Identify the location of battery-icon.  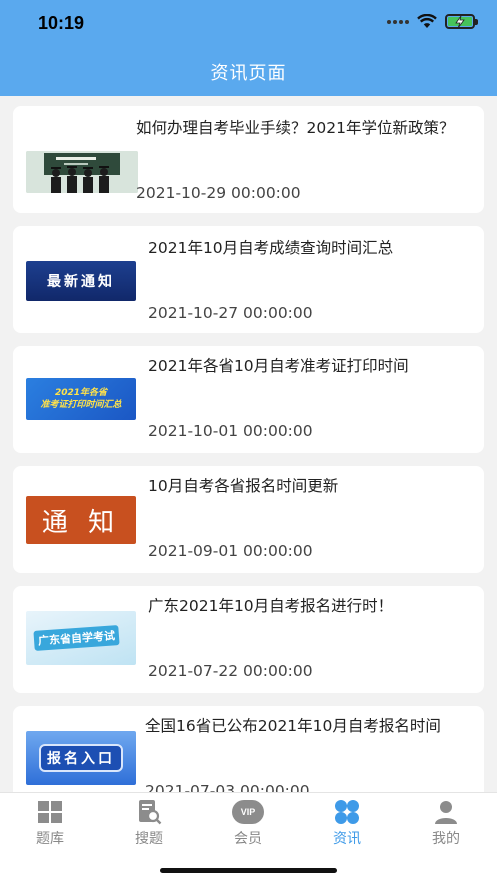
(461, 21).